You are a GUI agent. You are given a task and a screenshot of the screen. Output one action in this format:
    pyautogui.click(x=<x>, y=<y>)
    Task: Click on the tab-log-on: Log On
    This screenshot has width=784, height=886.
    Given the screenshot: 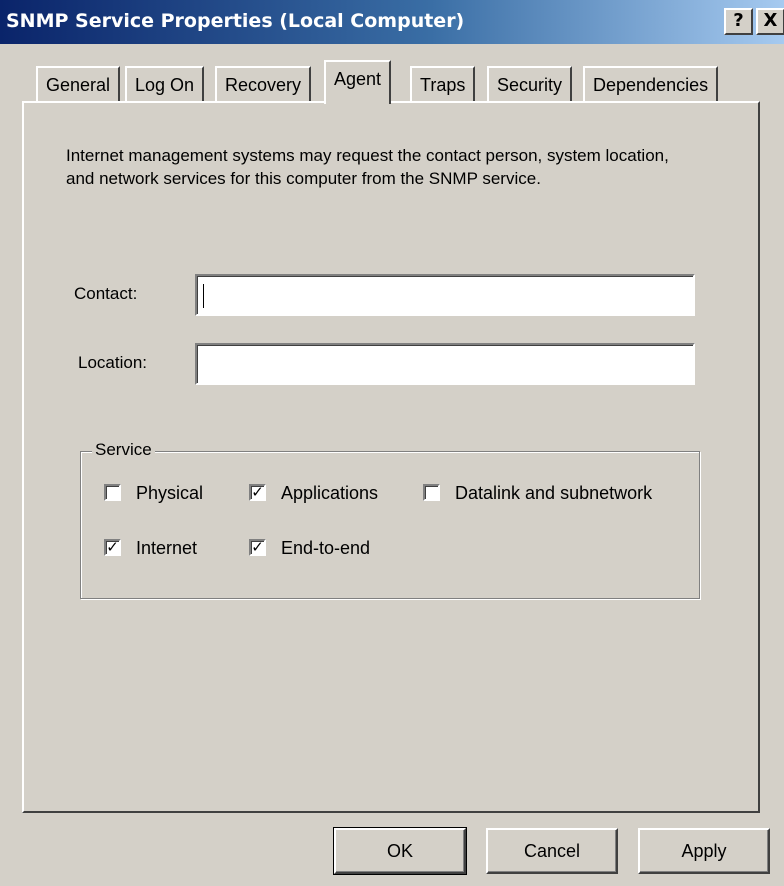 What is the action you would take?
    pyautogui.click(x=165, y=84)
    